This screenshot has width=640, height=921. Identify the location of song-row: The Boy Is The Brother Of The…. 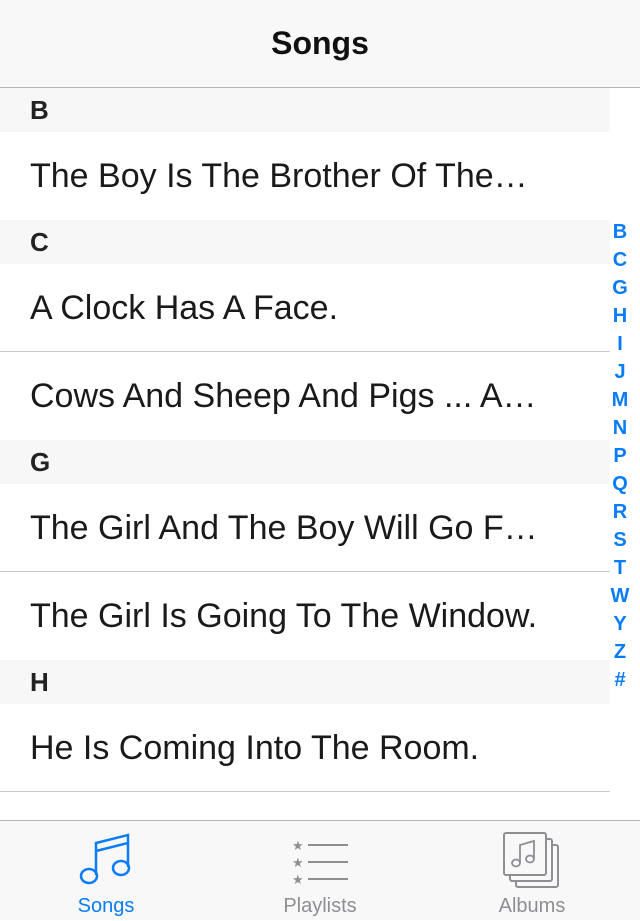
(305, 176).